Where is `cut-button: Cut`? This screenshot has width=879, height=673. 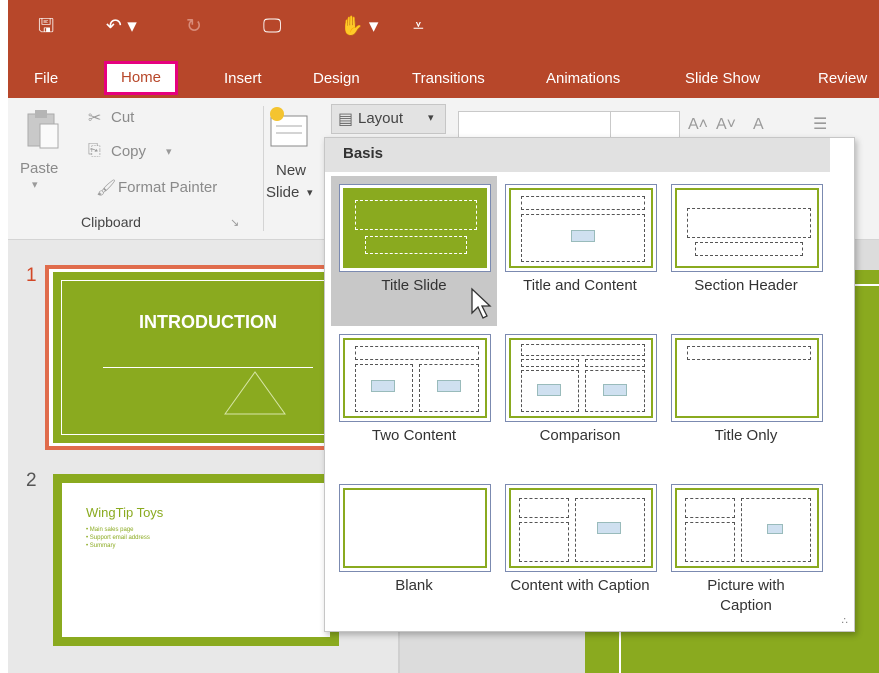 cut-button: Cut is located at coordinates (122, 117).